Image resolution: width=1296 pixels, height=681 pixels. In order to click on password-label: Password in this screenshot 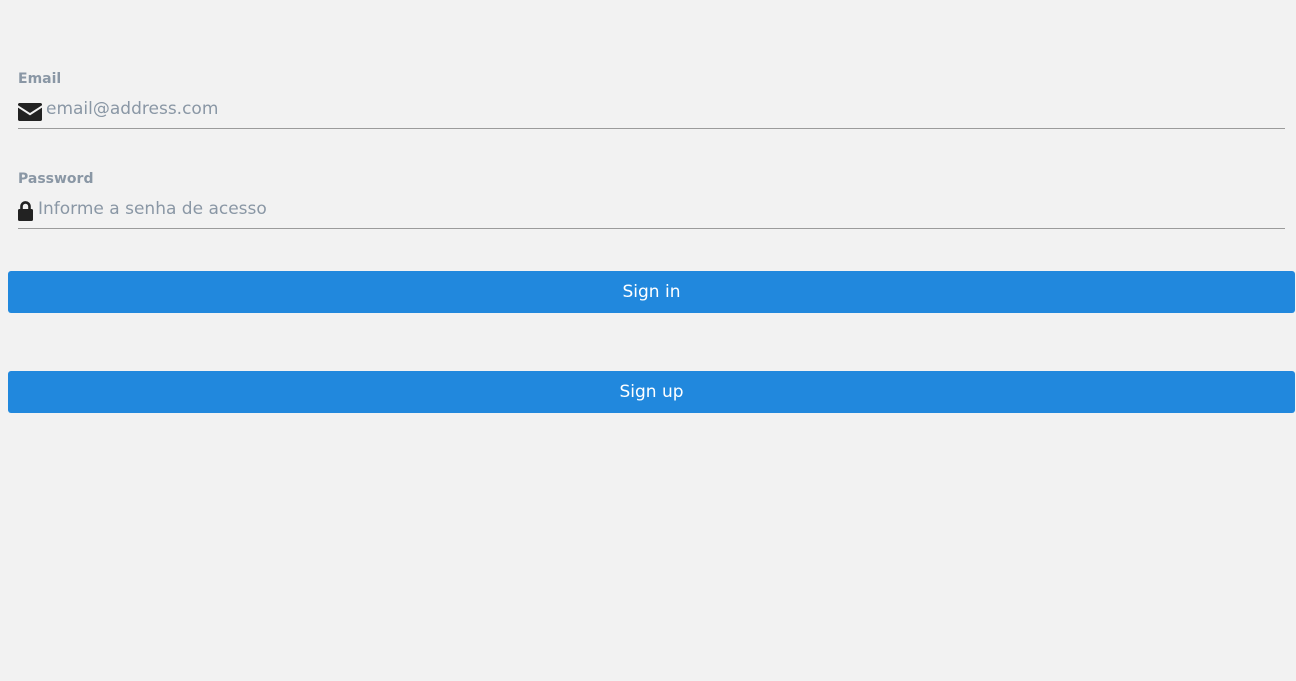, I will do `click(56, 179)`.